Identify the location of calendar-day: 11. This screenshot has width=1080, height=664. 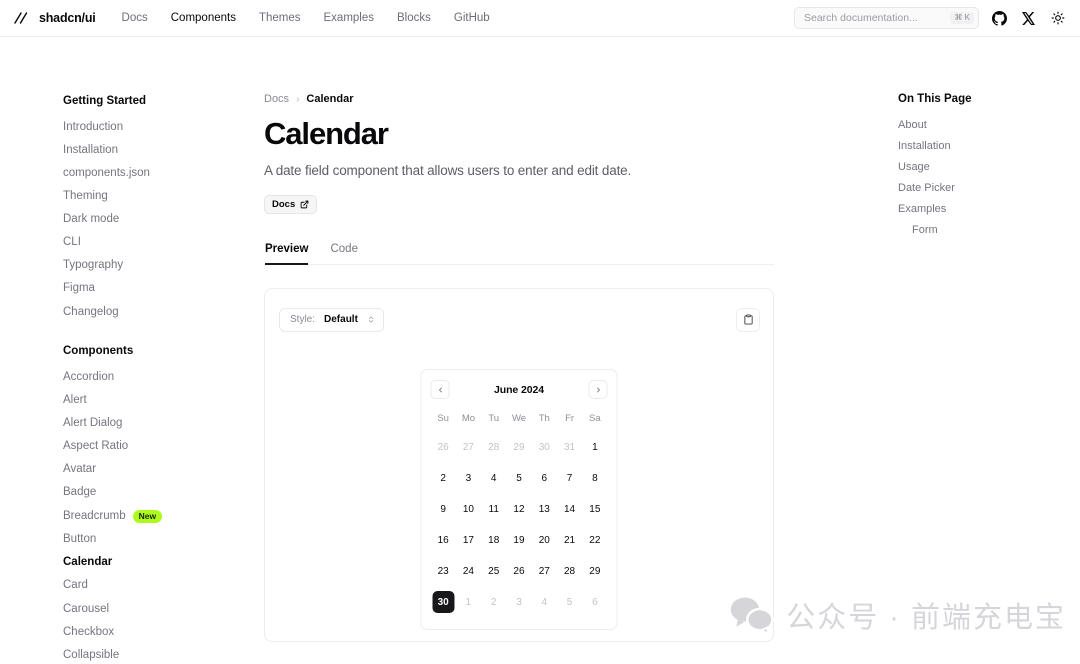
(493, 509).